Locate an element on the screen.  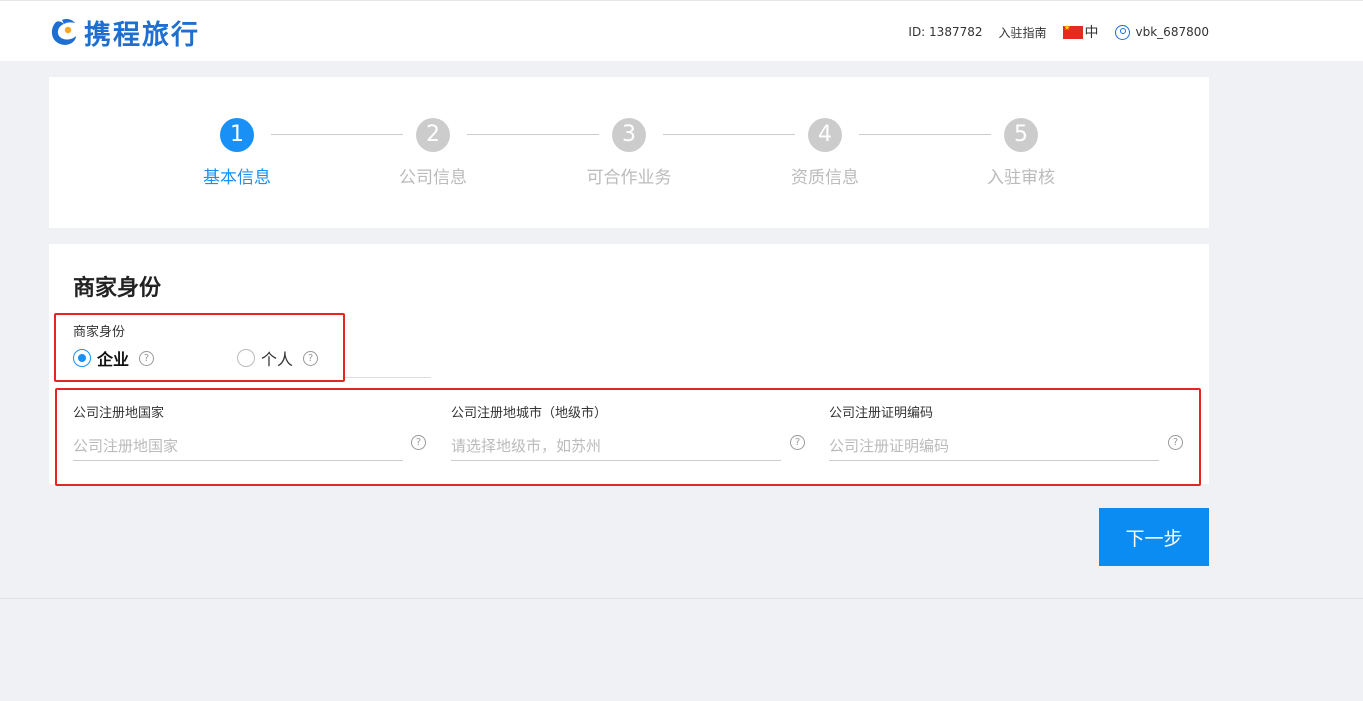
step-number: 1 is located at coordinates (237, 135).